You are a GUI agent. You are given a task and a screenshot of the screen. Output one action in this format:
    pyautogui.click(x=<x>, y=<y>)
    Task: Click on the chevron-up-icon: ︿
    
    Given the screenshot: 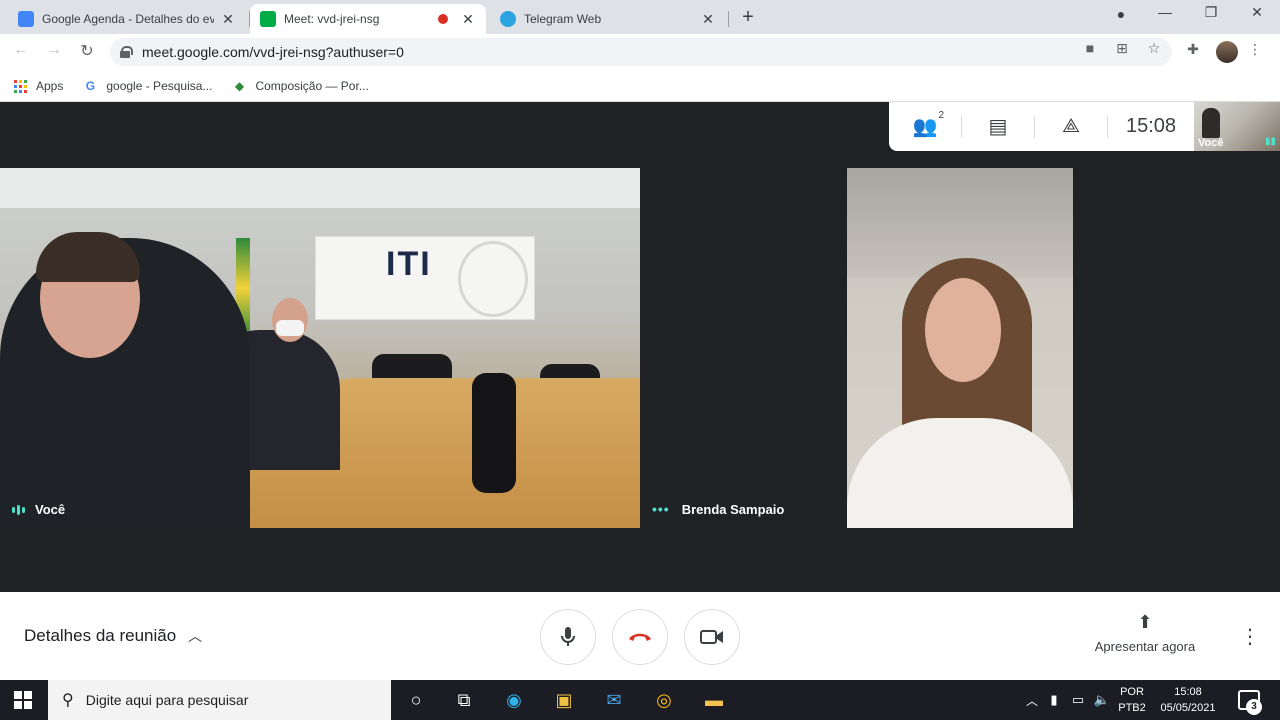 What is the action you would take?
    pyautogui.click(x=195, y=636)
    